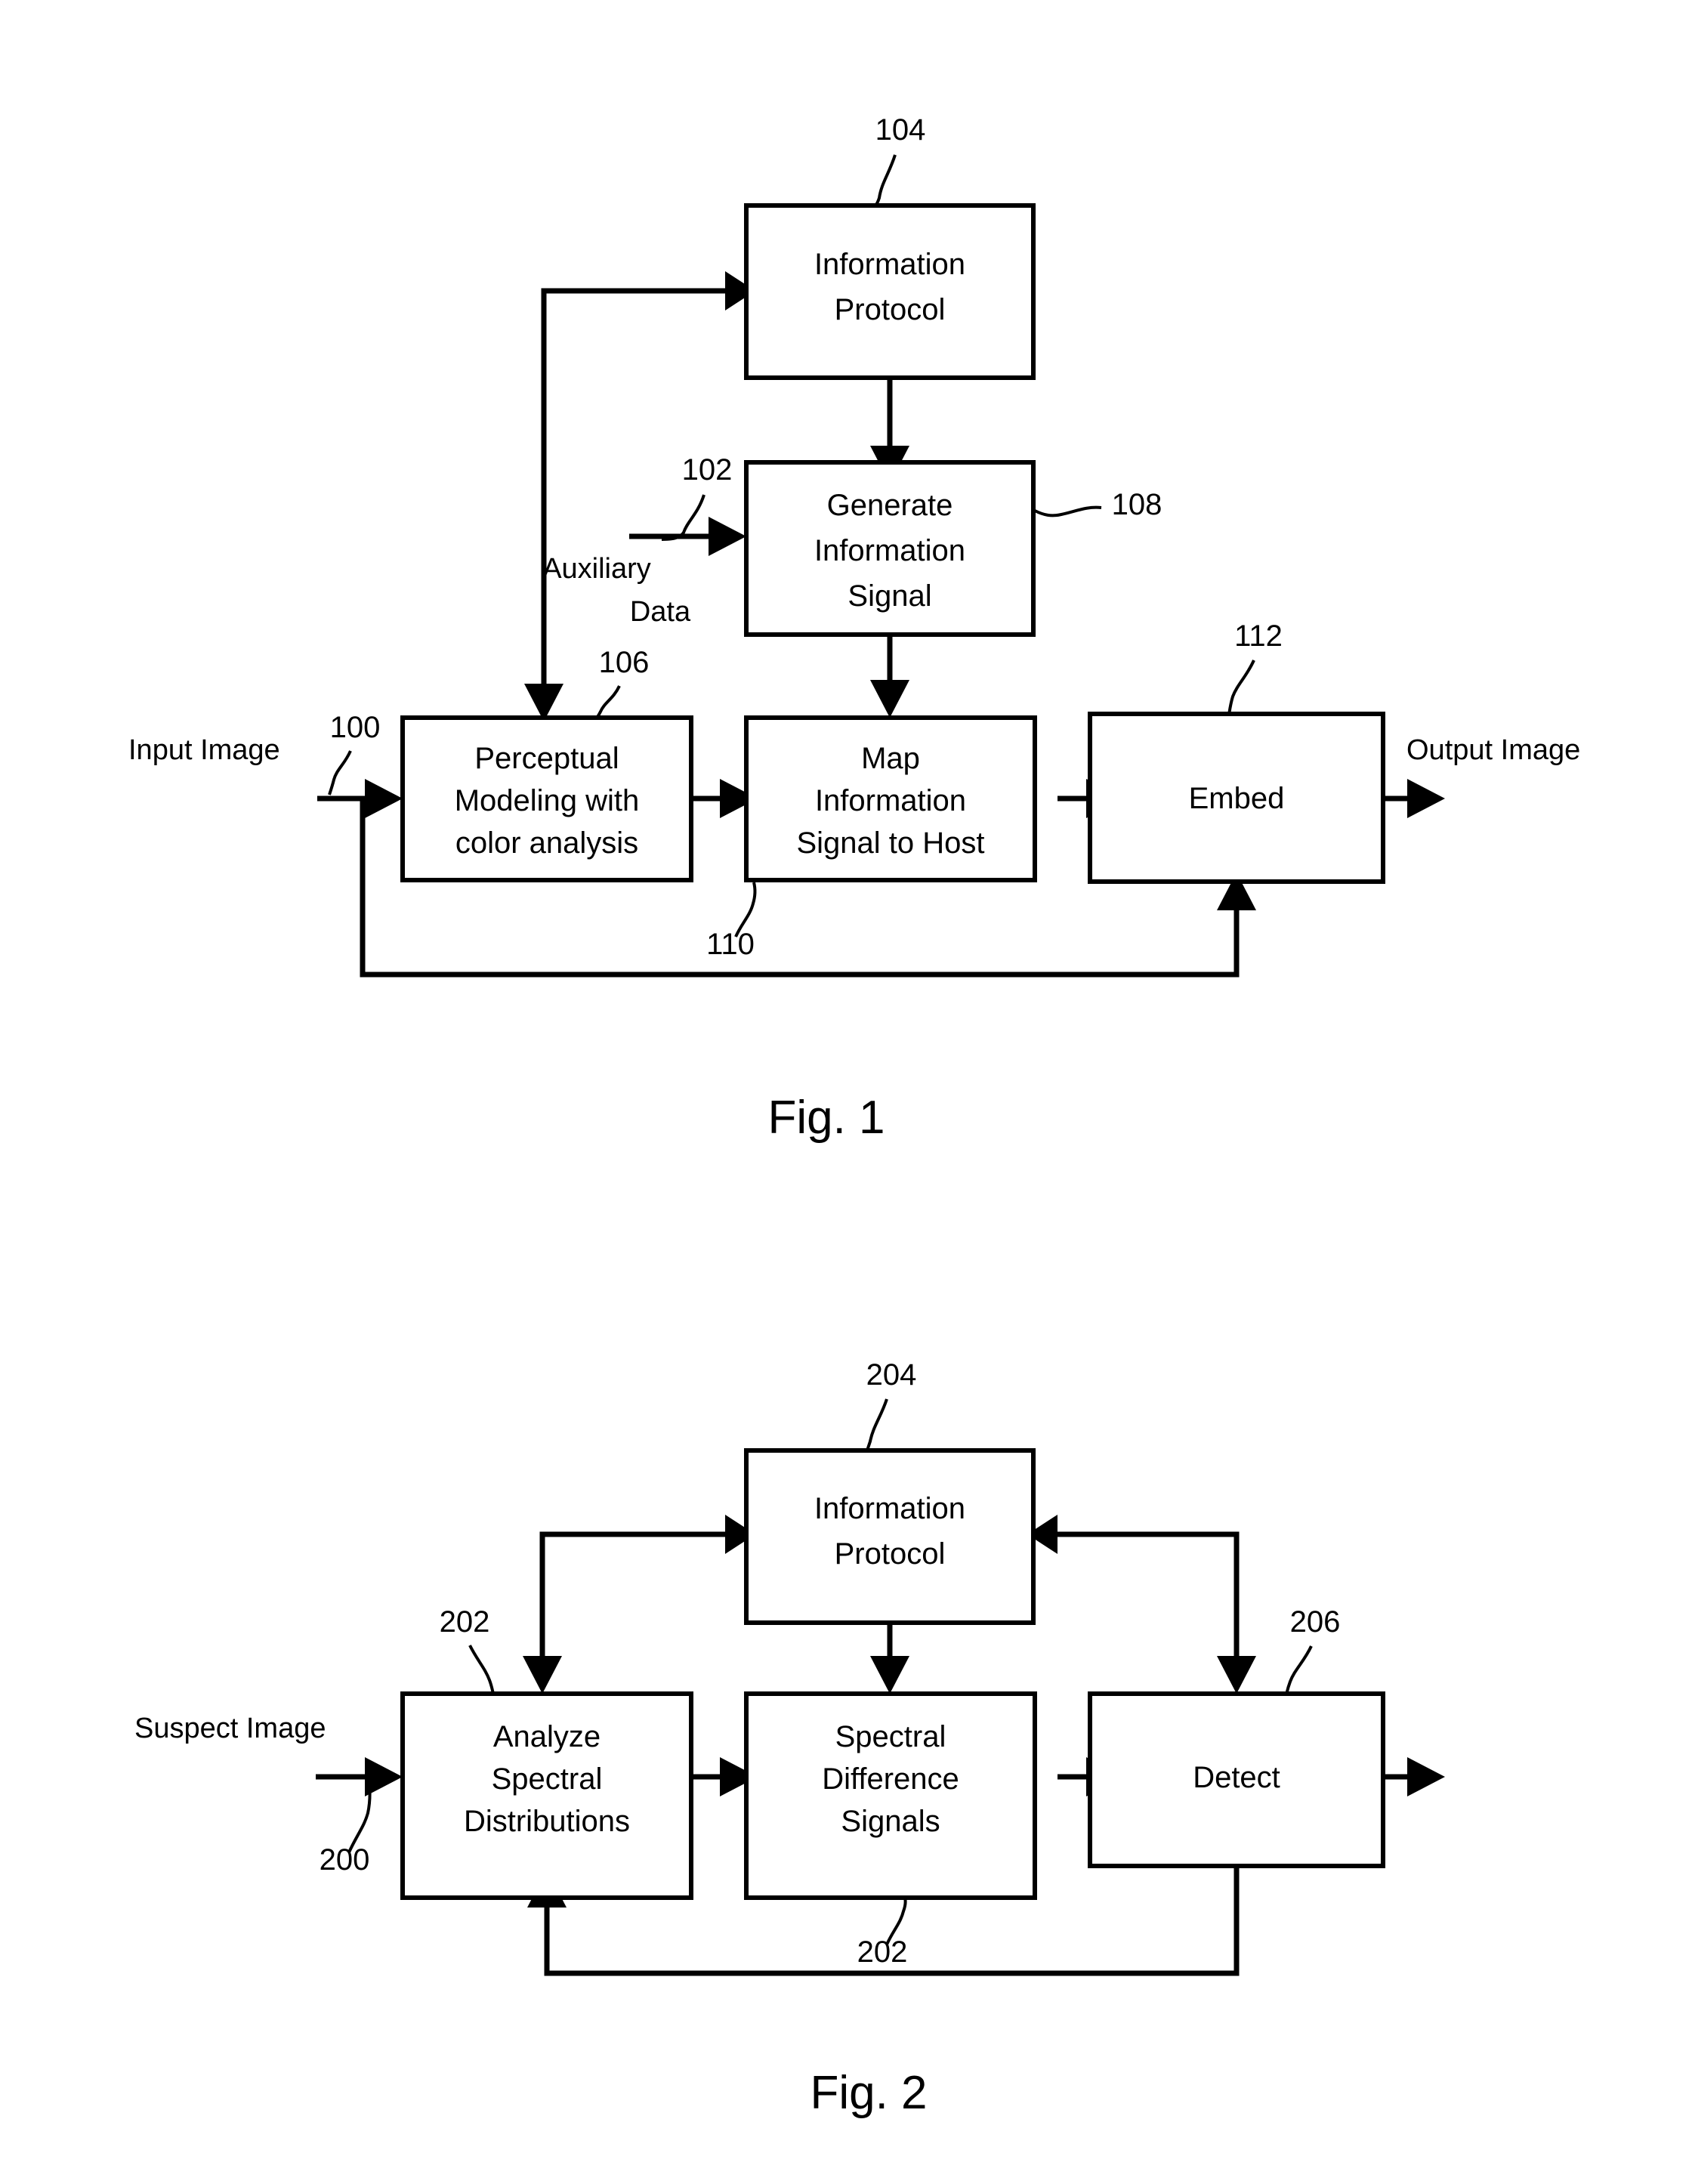  Describe the element at coordinates (1237, 798) in the screenshot. I see `box-embed-line1: Embed` at that location.